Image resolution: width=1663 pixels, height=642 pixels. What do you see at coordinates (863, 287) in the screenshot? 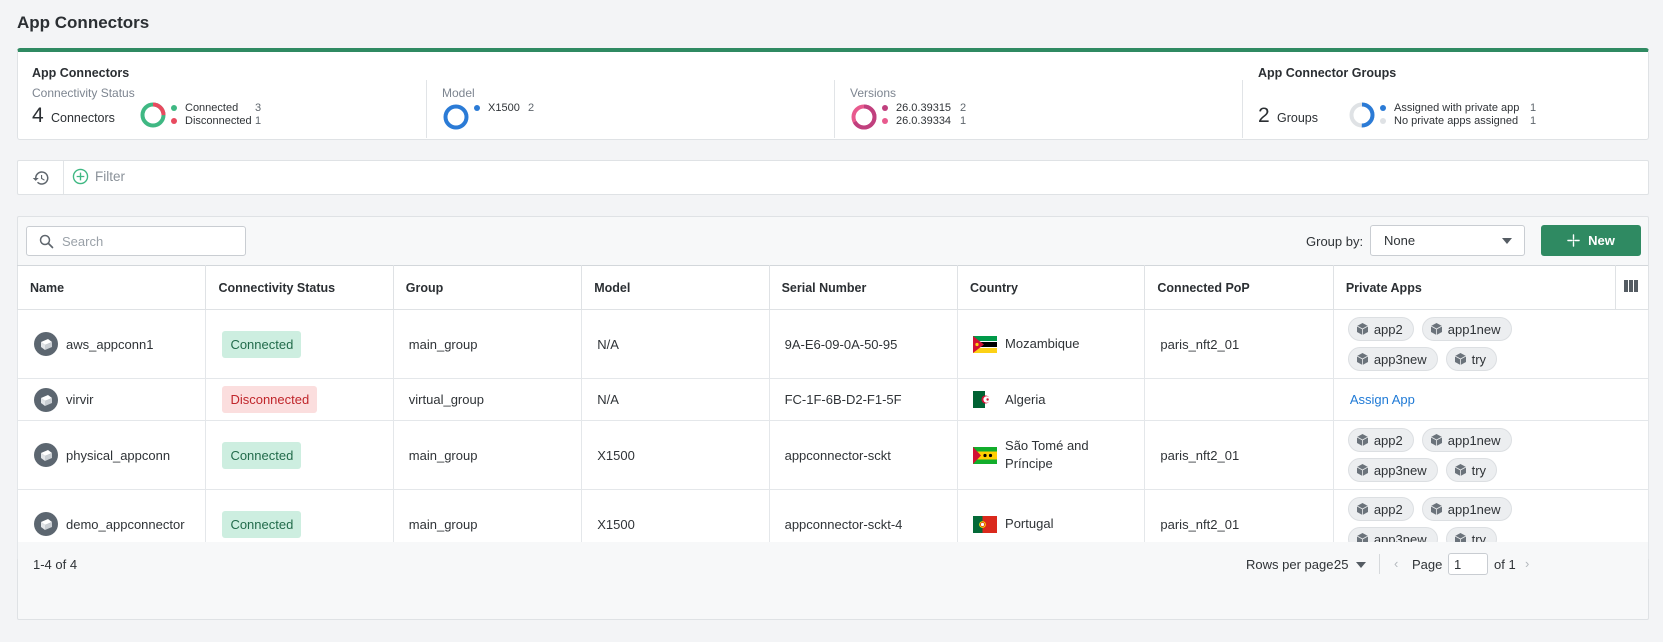
I see `column-header-serial: Serial Number` at bounding box center [863, 287].